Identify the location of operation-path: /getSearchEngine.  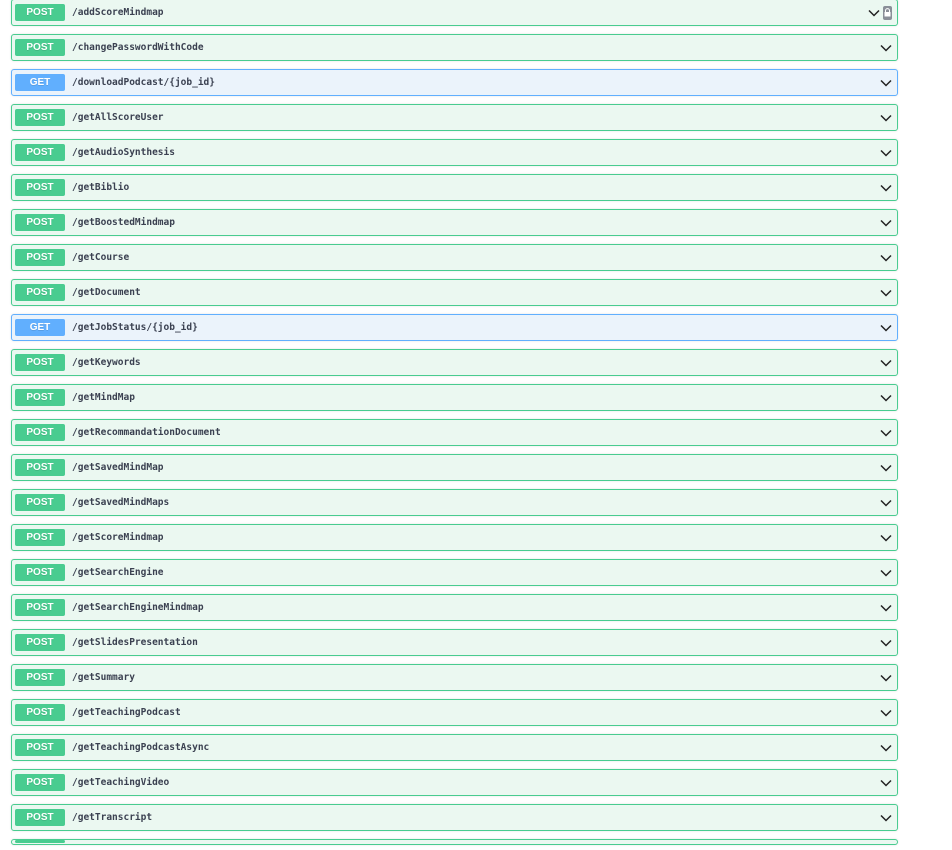
(118, 572).